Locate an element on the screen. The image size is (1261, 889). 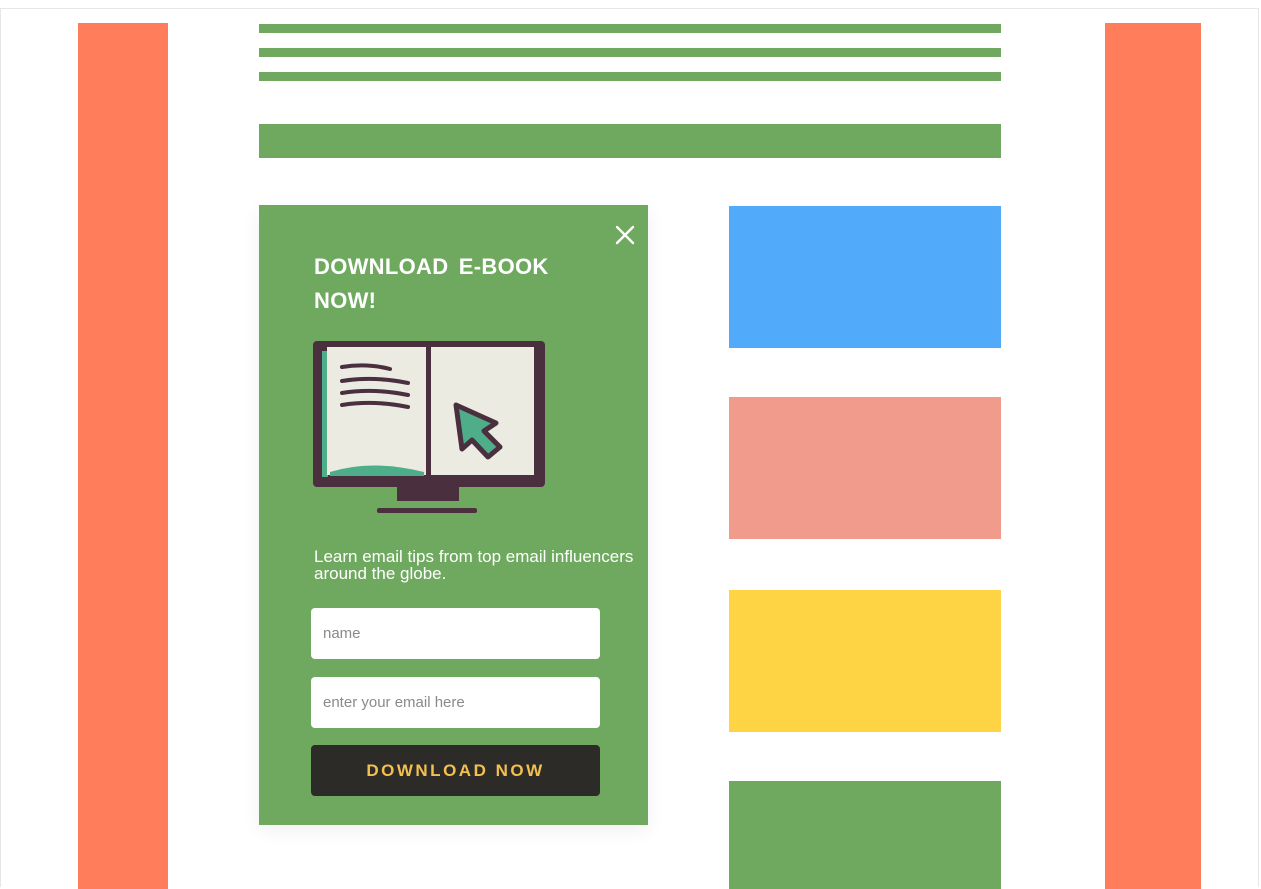
email-input is located at coordinates (455, 702).